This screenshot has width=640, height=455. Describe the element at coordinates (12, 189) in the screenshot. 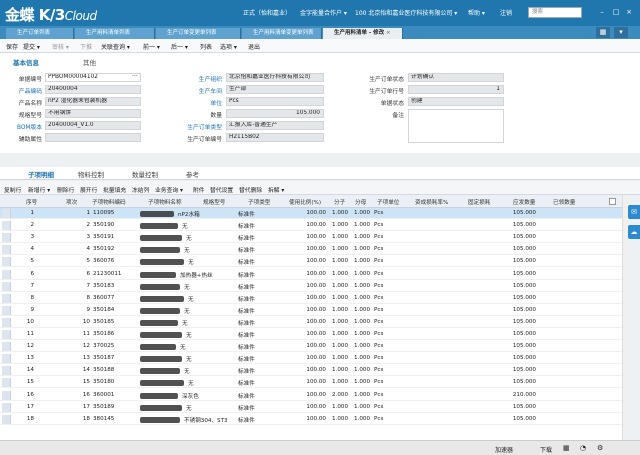

I see `copy-row-button: 复制行` at that location.